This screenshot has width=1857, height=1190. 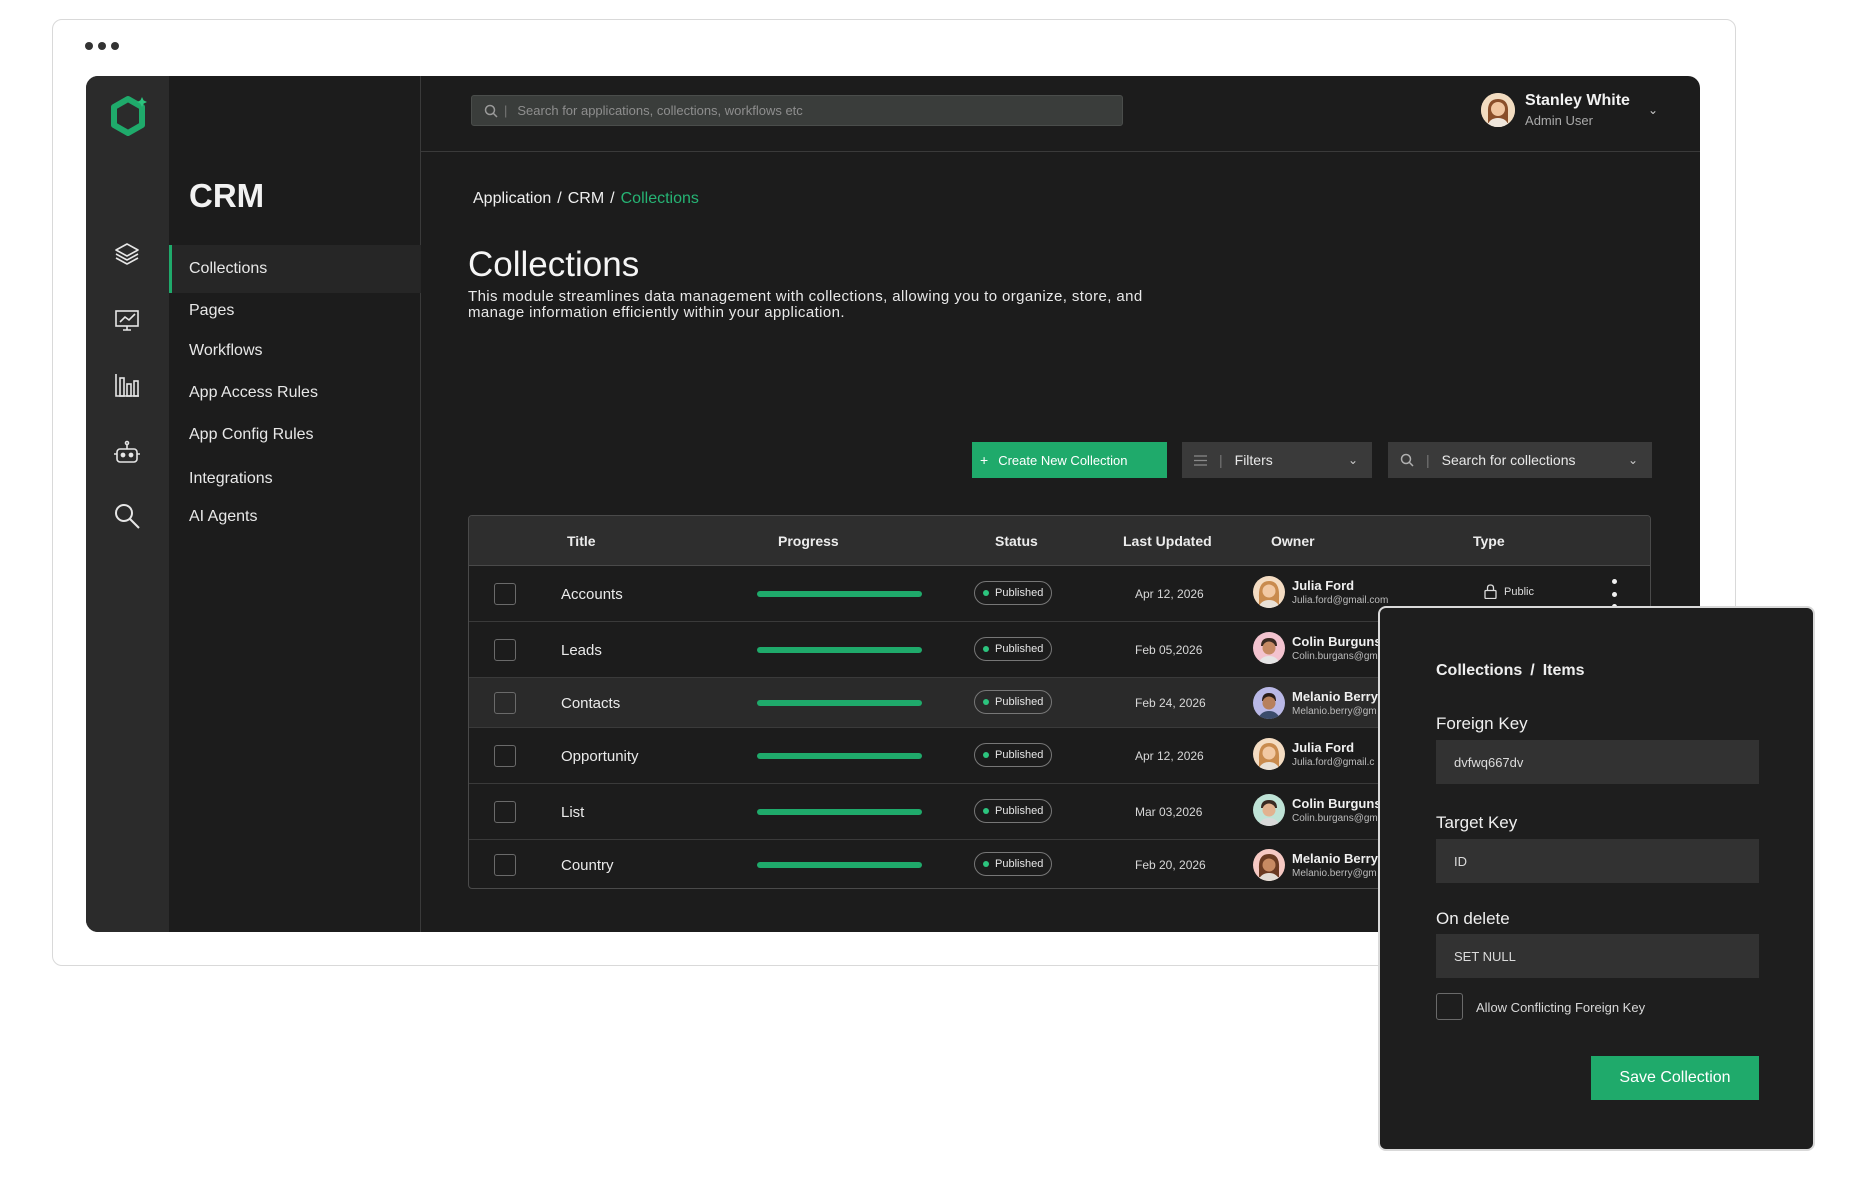 What do you see at coordinates (1333, 762) in the screenshot?
I see `owner-email: Julia.ford@gmail.c` at bounding box center [1333, 762].